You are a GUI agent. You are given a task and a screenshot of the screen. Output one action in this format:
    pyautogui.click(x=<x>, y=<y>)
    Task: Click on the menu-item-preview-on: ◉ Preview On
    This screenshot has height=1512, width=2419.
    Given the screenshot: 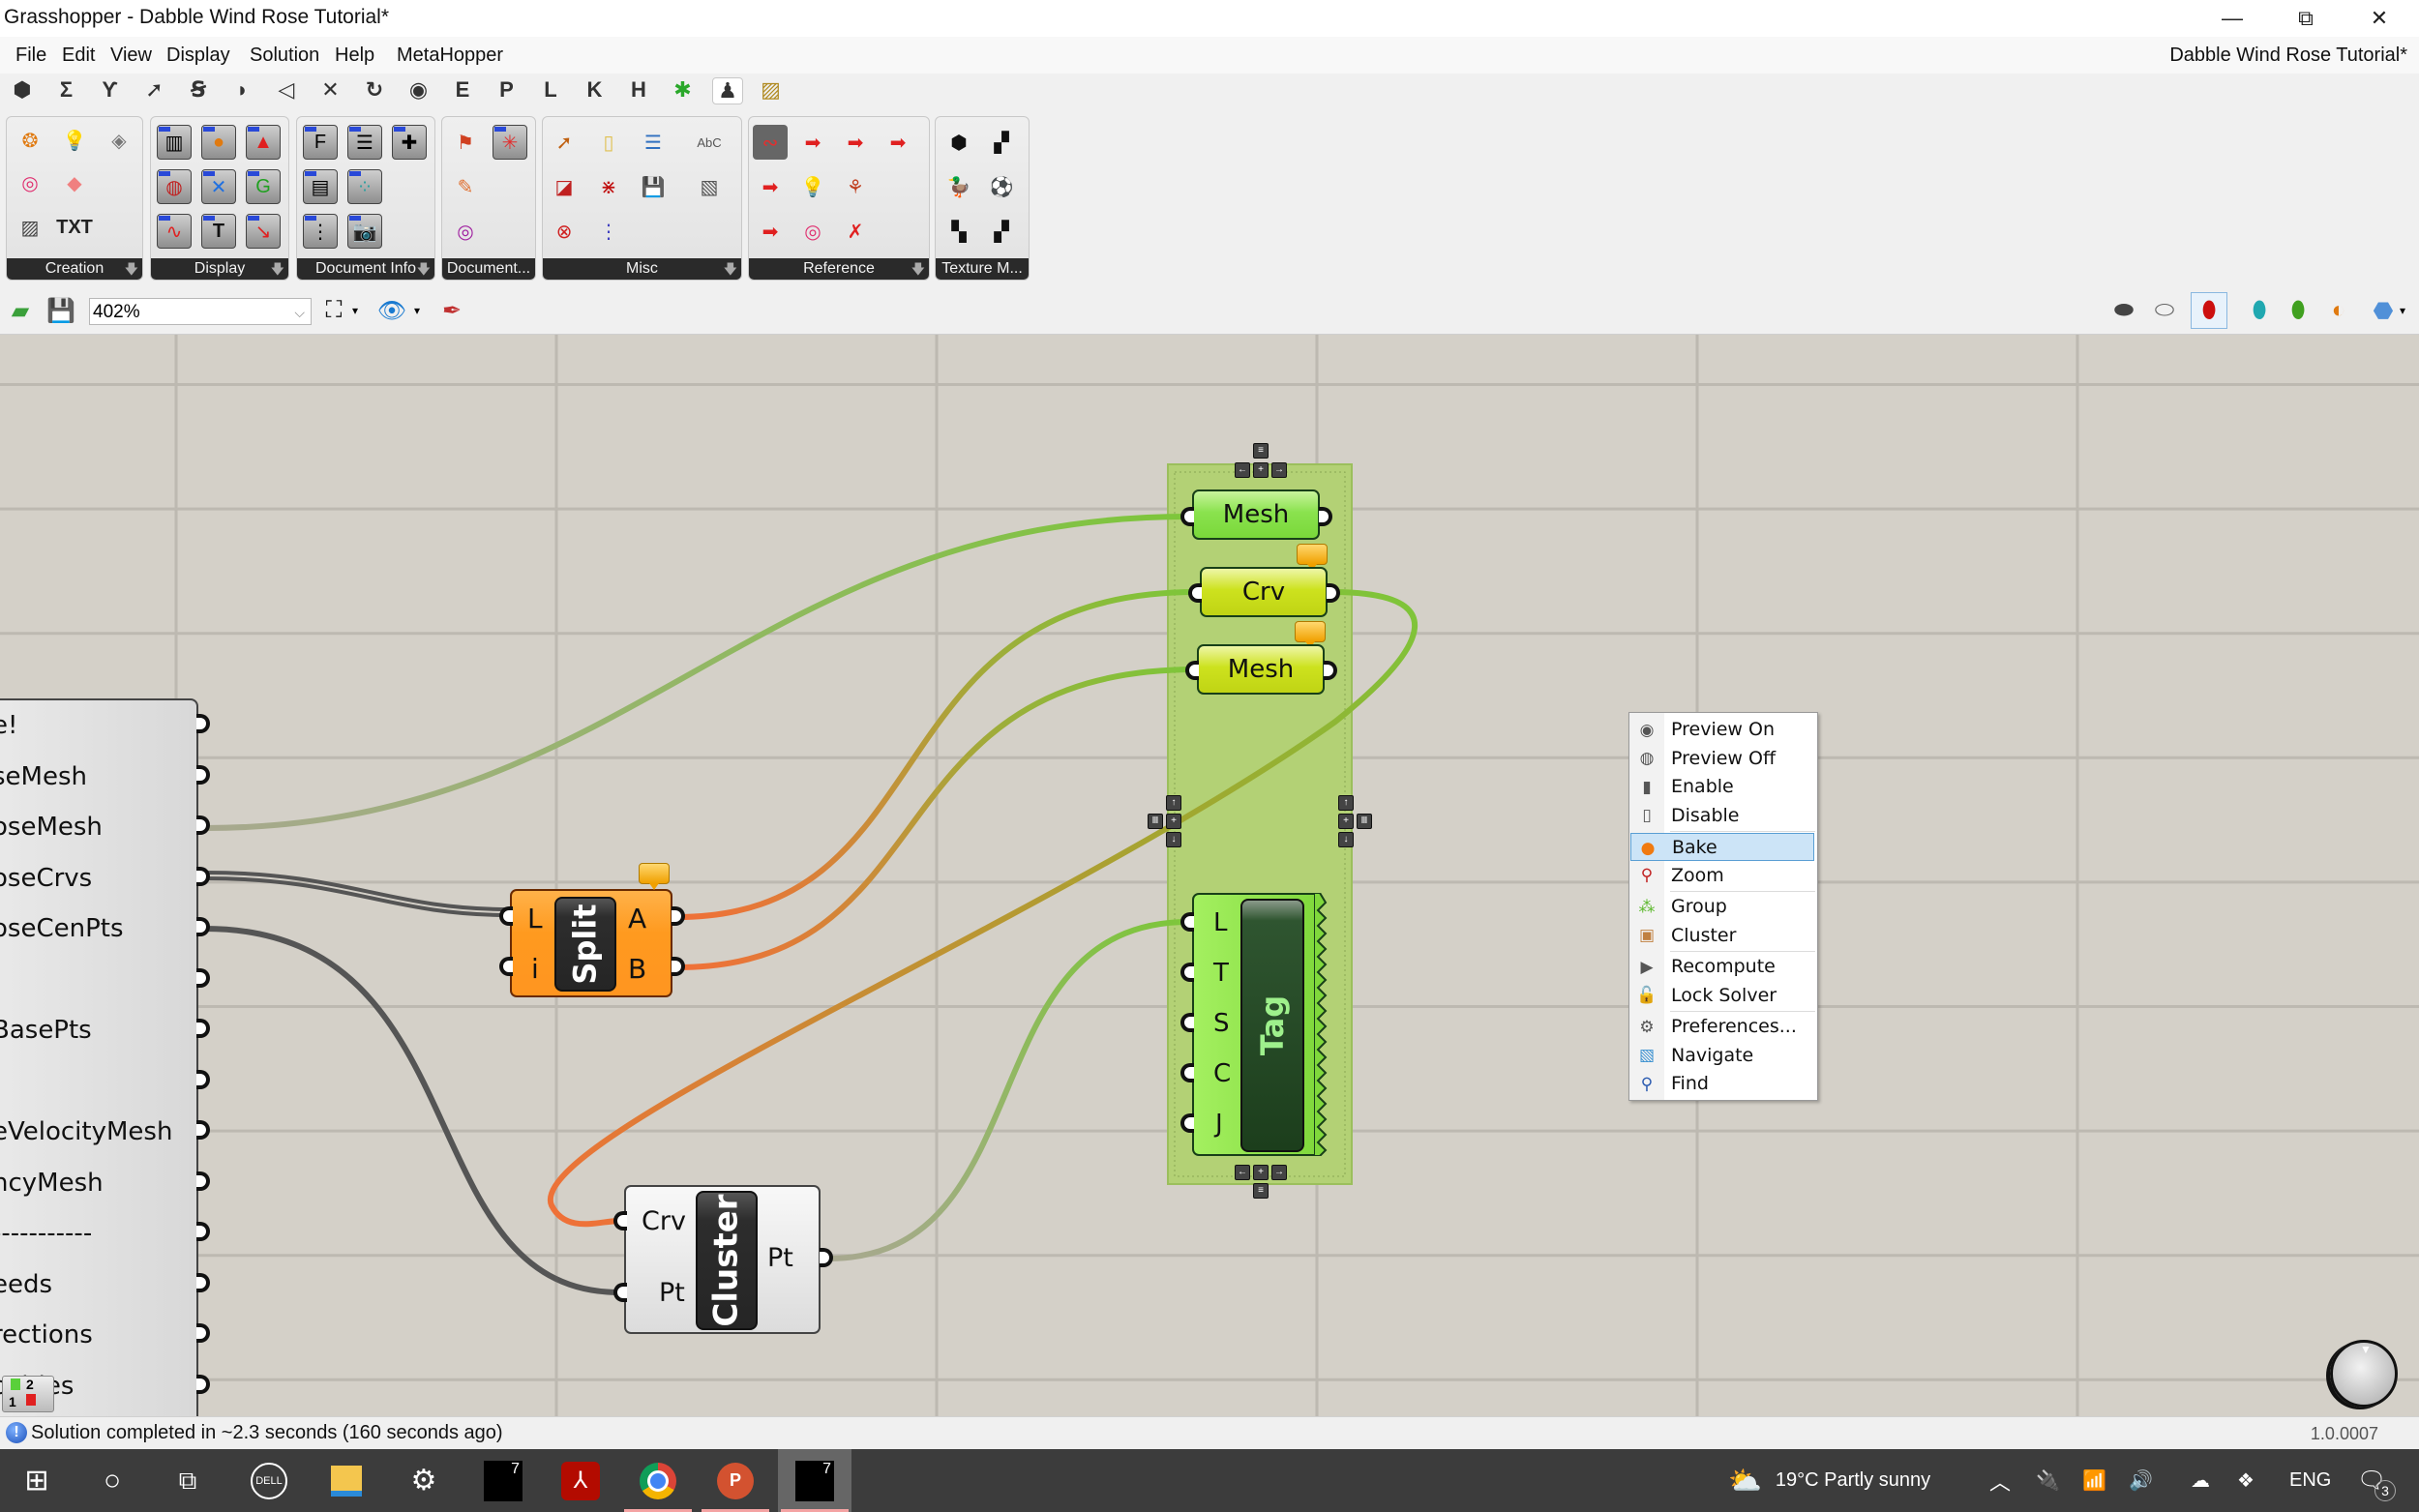 What is the action you would take?
    pyautogui.click(x=1722, y=730)
    